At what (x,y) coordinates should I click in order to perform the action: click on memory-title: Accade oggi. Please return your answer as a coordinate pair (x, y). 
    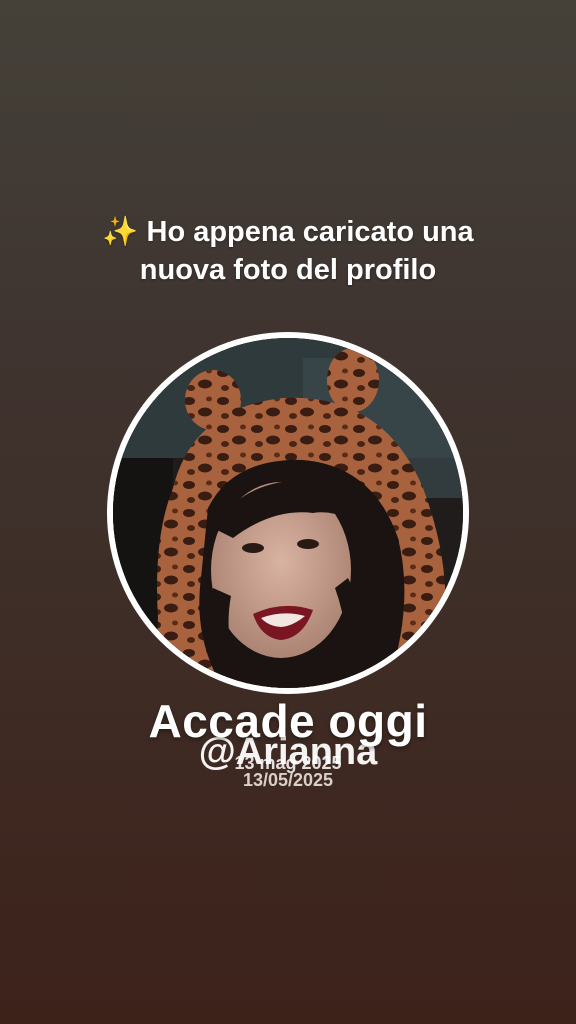
    Looking at the image, I should click on (288, 721).